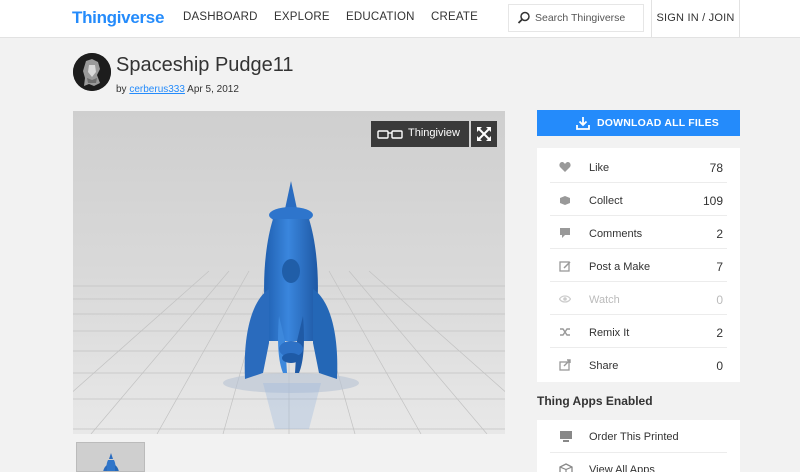 The image size is (800, 472). Describe the element at coordinates (658, 123) in the screenshot. I see `download-label: DOWNLOAD ALL FILES` at that location.